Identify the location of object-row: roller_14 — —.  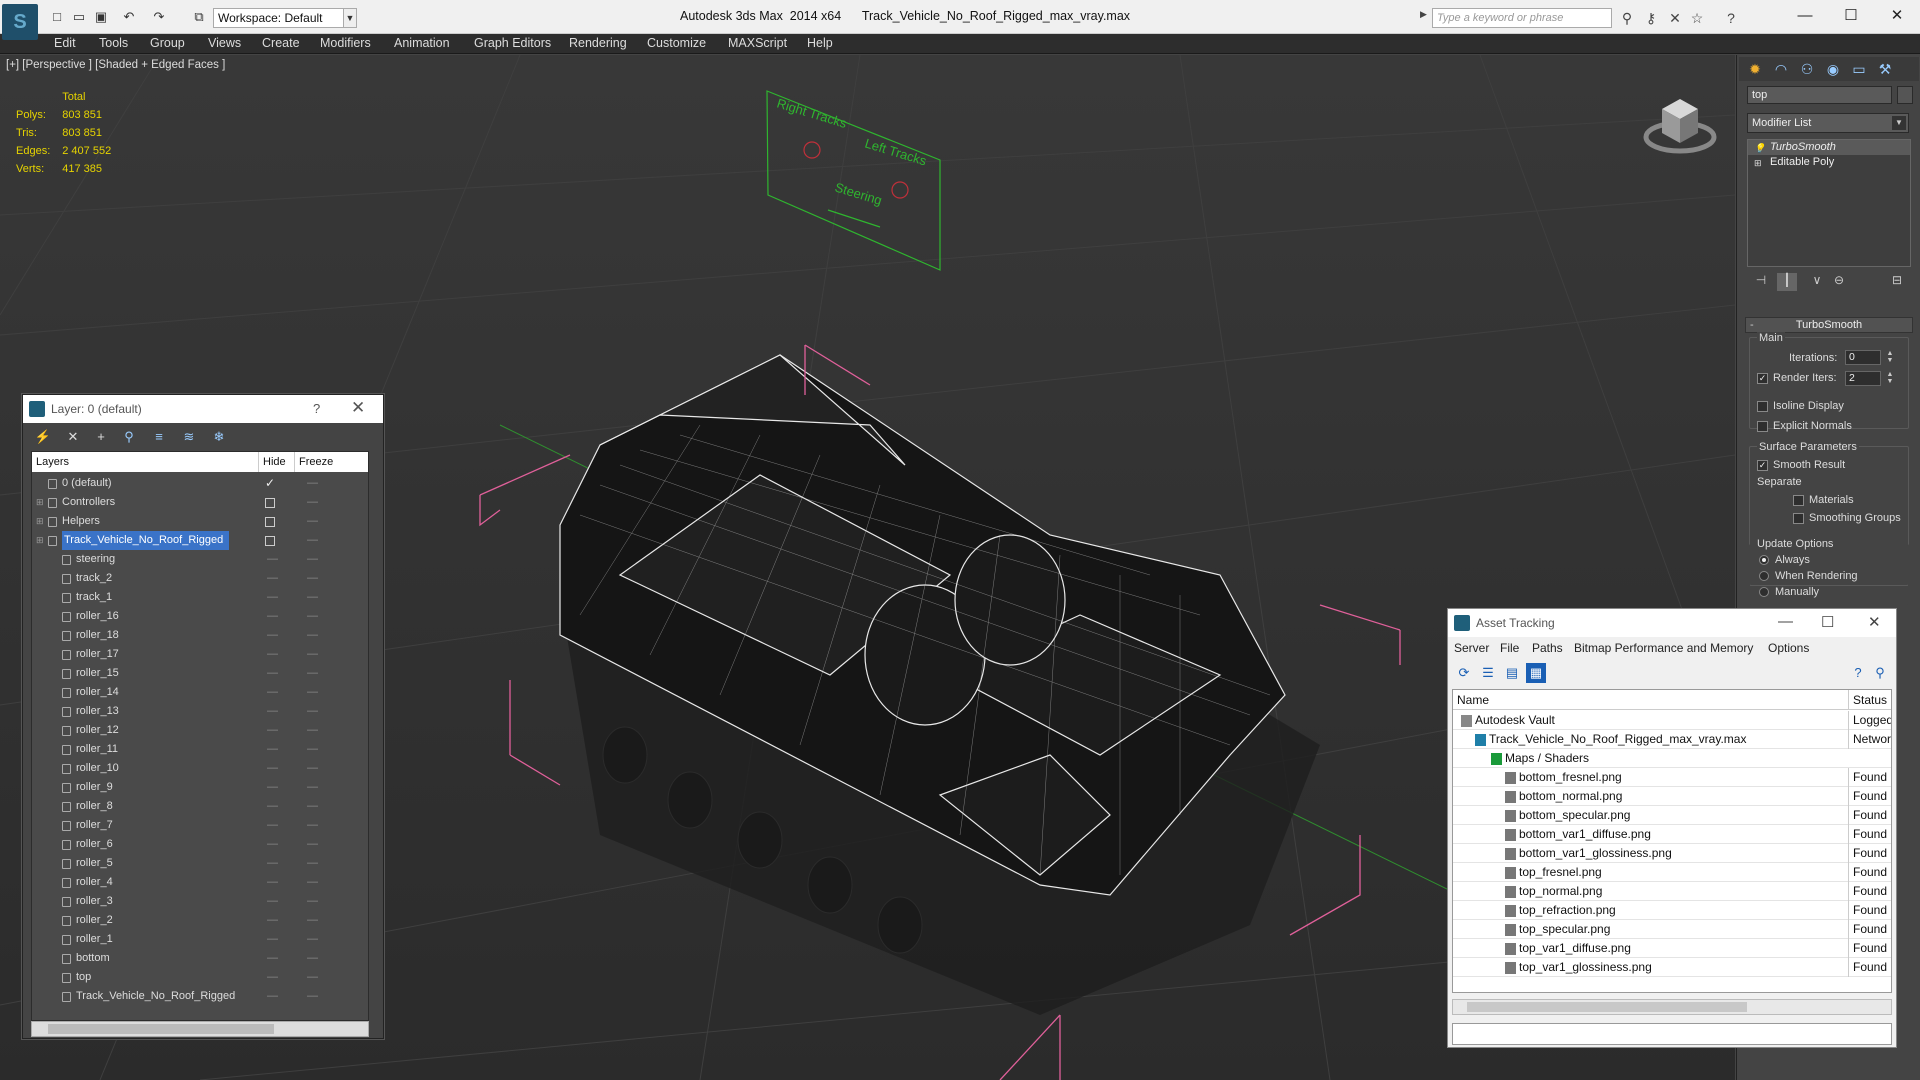
(200, 692).